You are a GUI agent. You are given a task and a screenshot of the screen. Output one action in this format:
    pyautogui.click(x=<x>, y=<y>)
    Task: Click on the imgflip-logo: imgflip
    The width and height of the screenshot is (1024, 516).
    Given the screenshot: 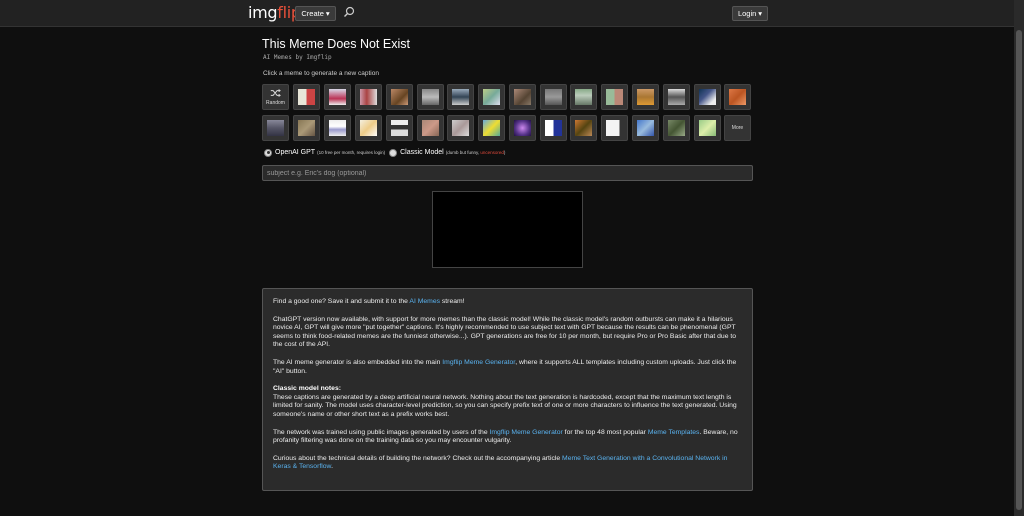 What is the action you would take?
    pyautogui.click(x=274, y=12)
    